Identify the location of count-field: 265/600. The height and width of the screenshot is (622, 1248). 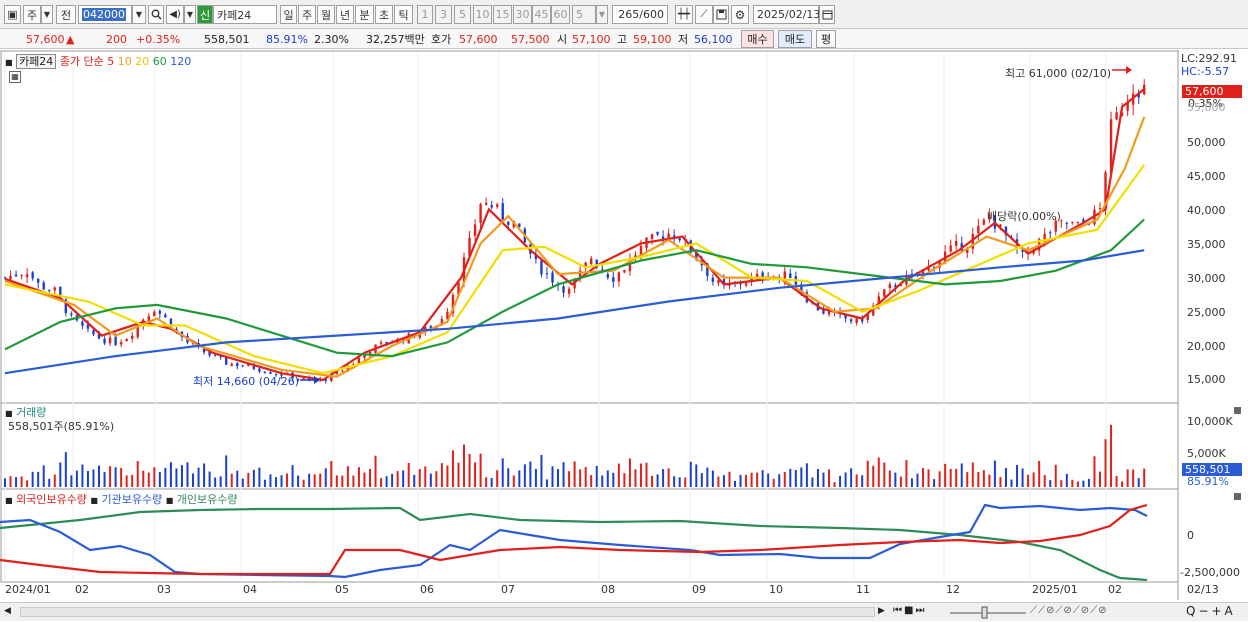
(640, 14).